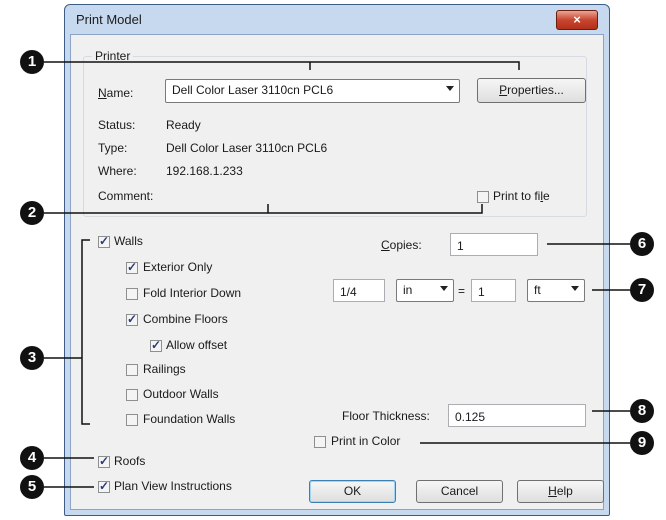 The image size is (666, 520). What do you see at coordinates (642, 411) in the screenshot?
I see `callout-badge-8: 8` at bounding box center [642, 411].